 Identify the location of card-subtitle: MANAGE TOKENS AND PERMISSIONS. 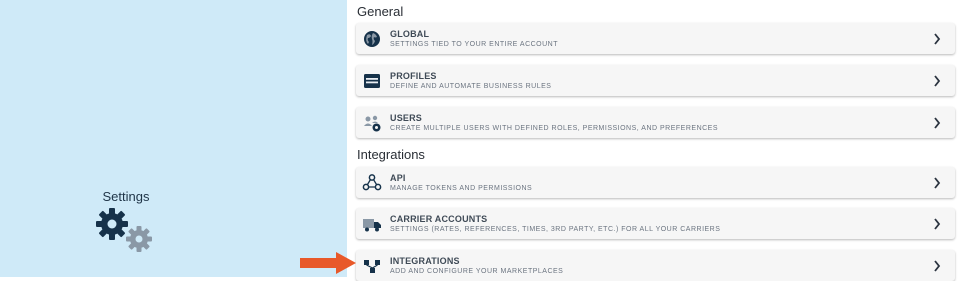
(461, 188).